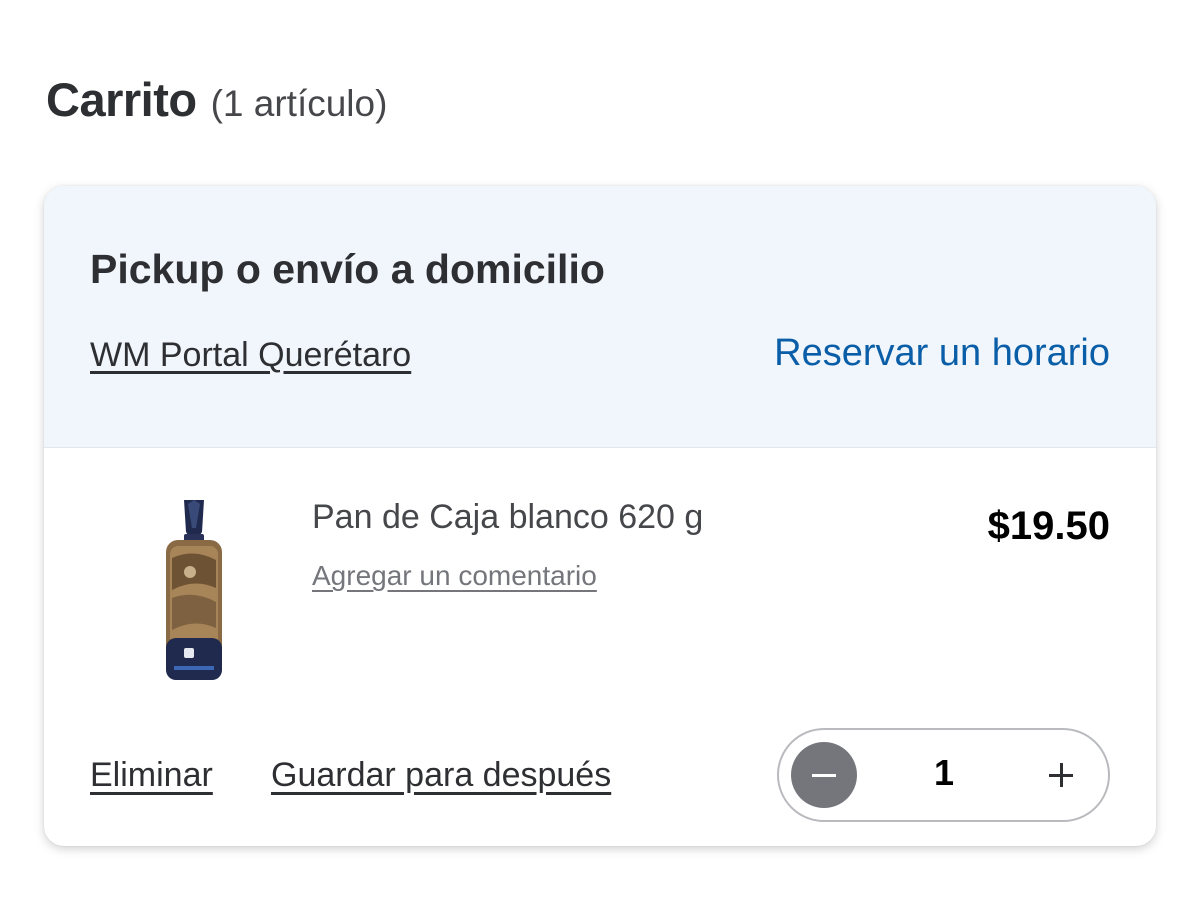 The width and height of the screenshot is (1200, 912). What do you see at coordinates (507, 517) in the screenshot?
I see `product-name: Pan de Caja blanco 620 g` at bounding box center [507, 517].